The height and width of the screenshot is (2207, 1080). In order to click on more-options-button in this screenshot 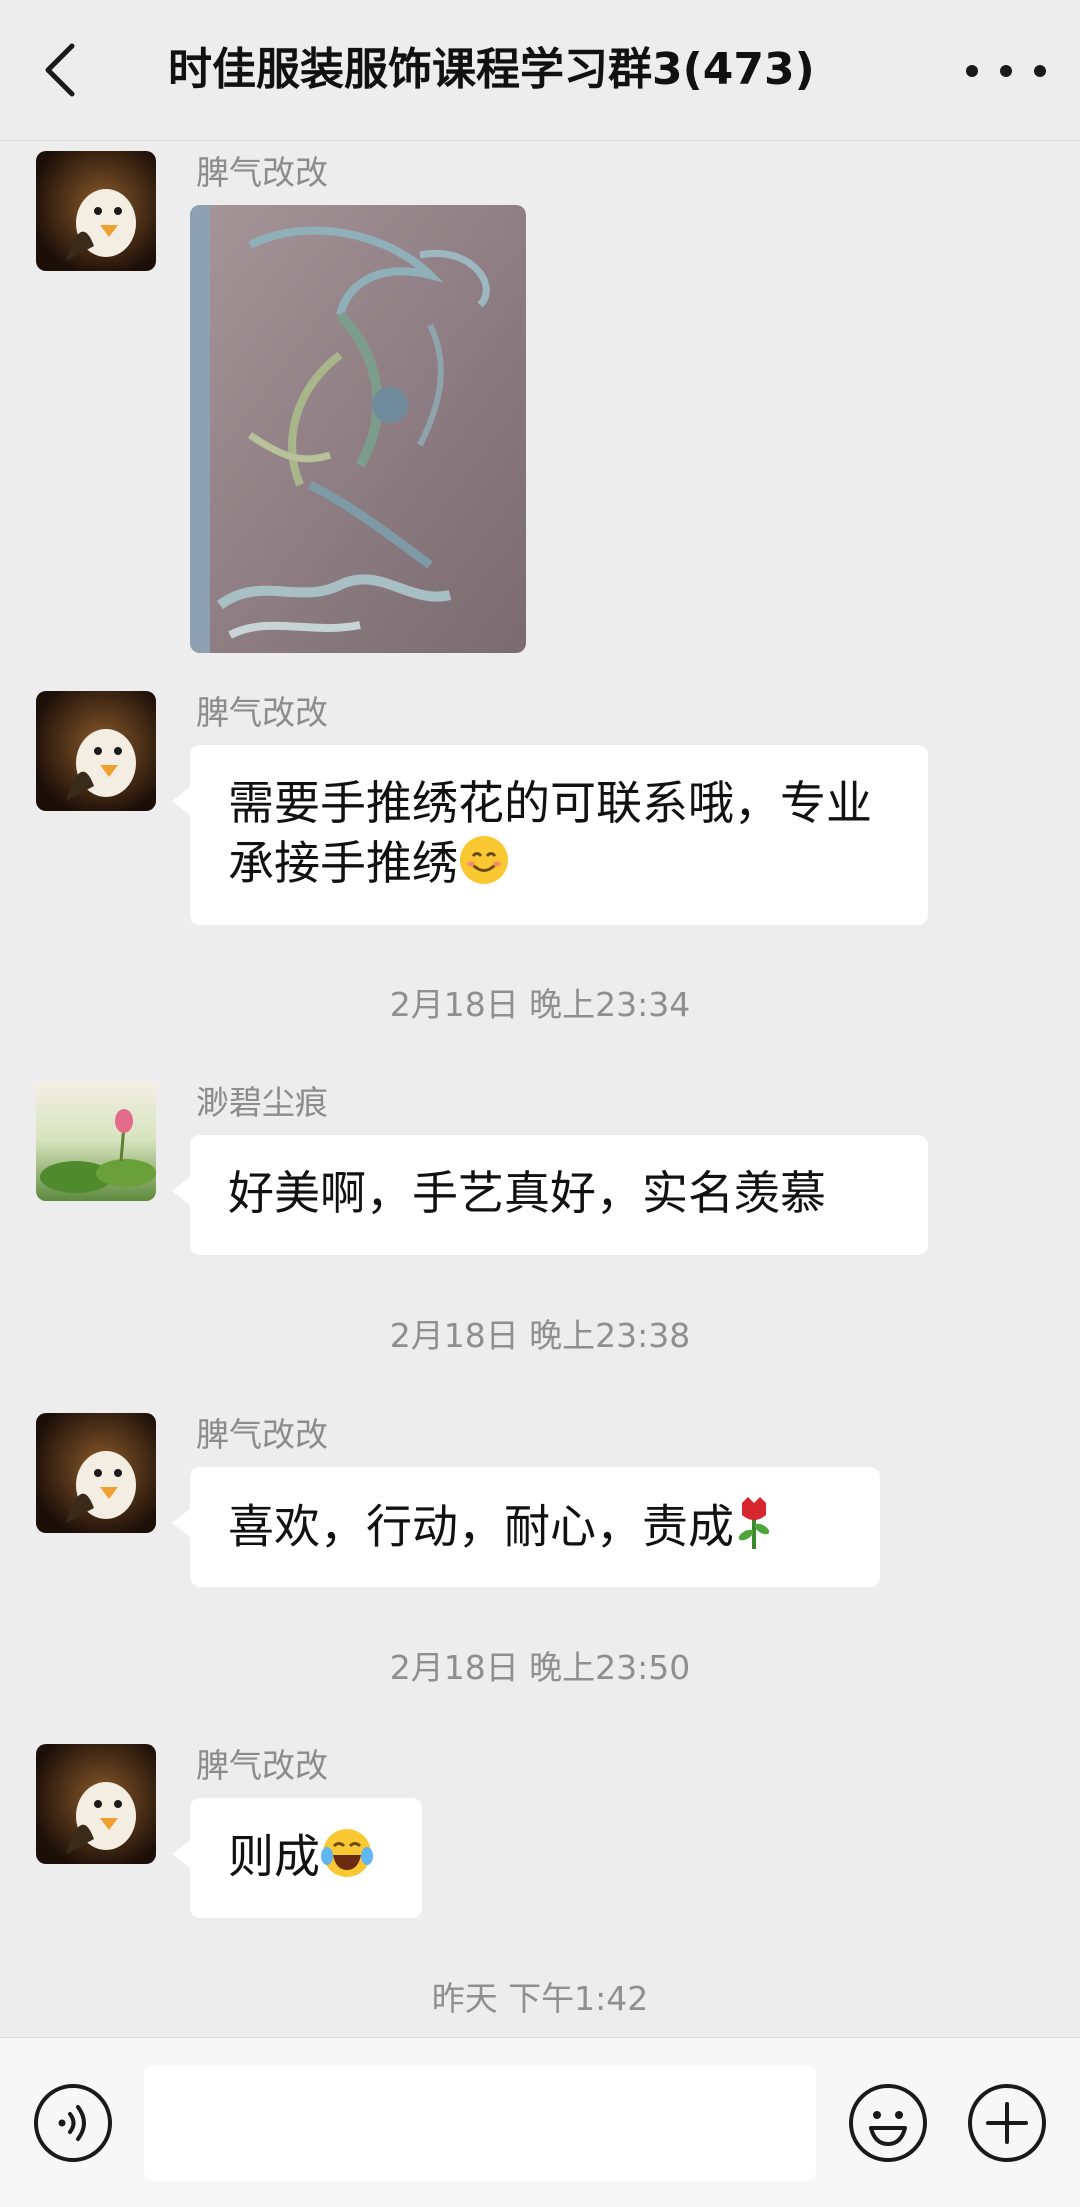, I will do `click(1006, 71)`.